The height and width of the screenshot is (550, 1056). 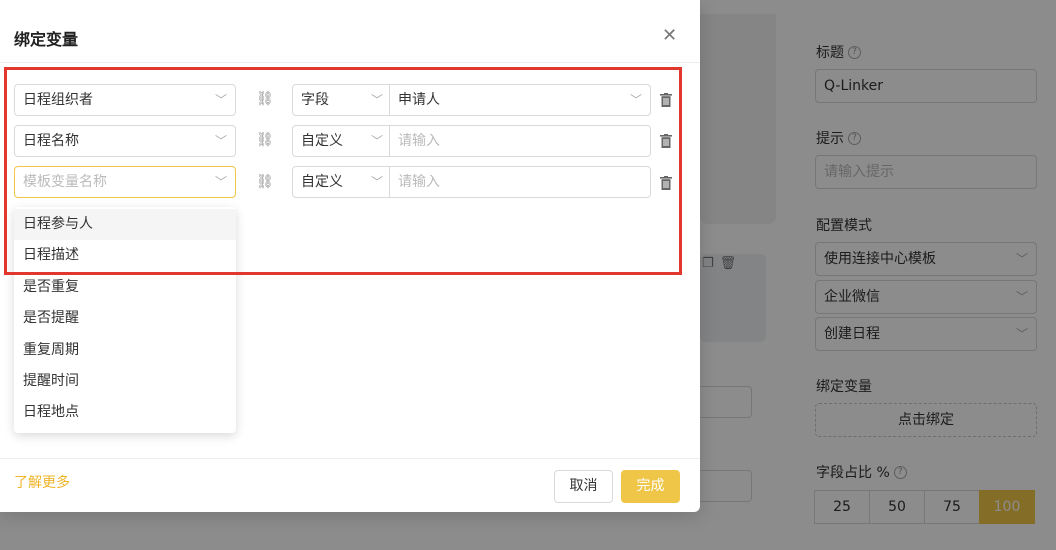 What do you see at coordinates (125, 381) in the screenshot?
I see `dropdown-option: 提醒时间` at bounding box center [125, 381].